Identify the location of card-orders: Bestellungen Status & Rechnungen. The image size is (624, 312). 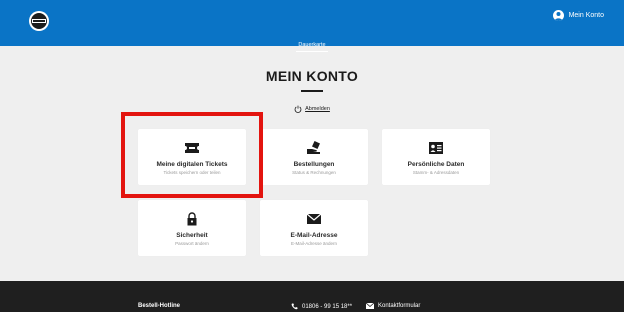
(314, 157).